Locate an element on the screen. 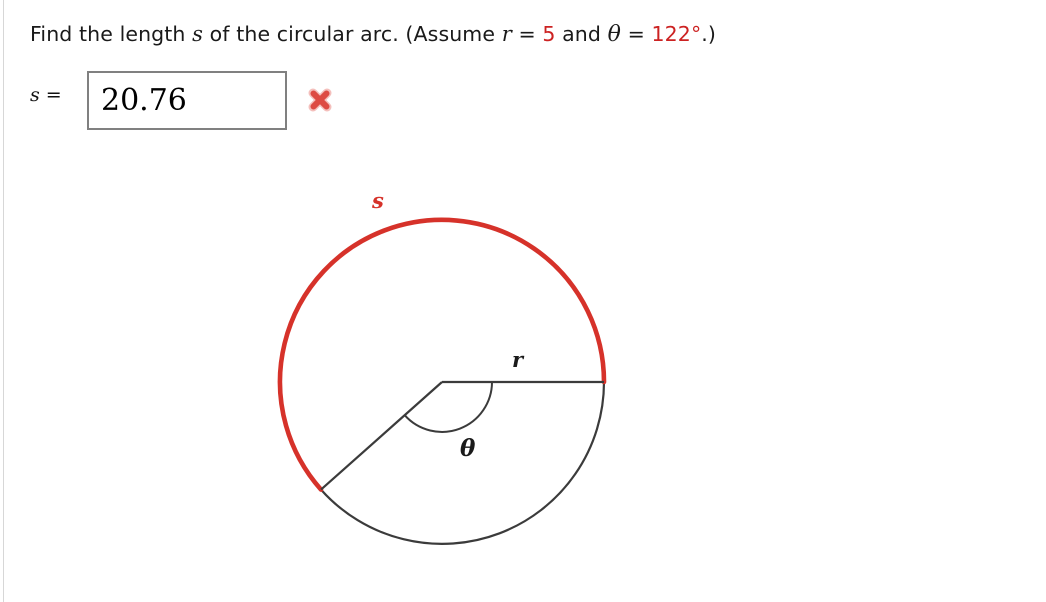 This screenshot has width=1046, height=602. question-conjunction: and is located at coordinates (581, 34).